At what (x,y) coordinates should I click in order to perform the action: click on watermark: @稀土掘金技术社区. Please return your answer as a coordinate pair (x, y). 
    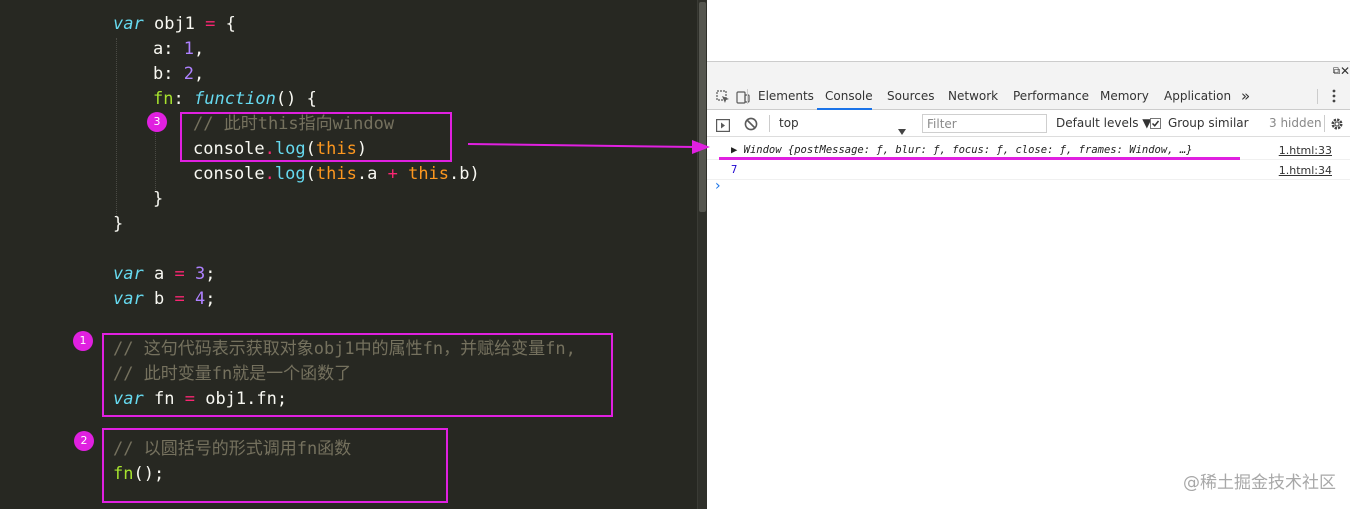
    Looking at the image, I should click on (1259, 483).